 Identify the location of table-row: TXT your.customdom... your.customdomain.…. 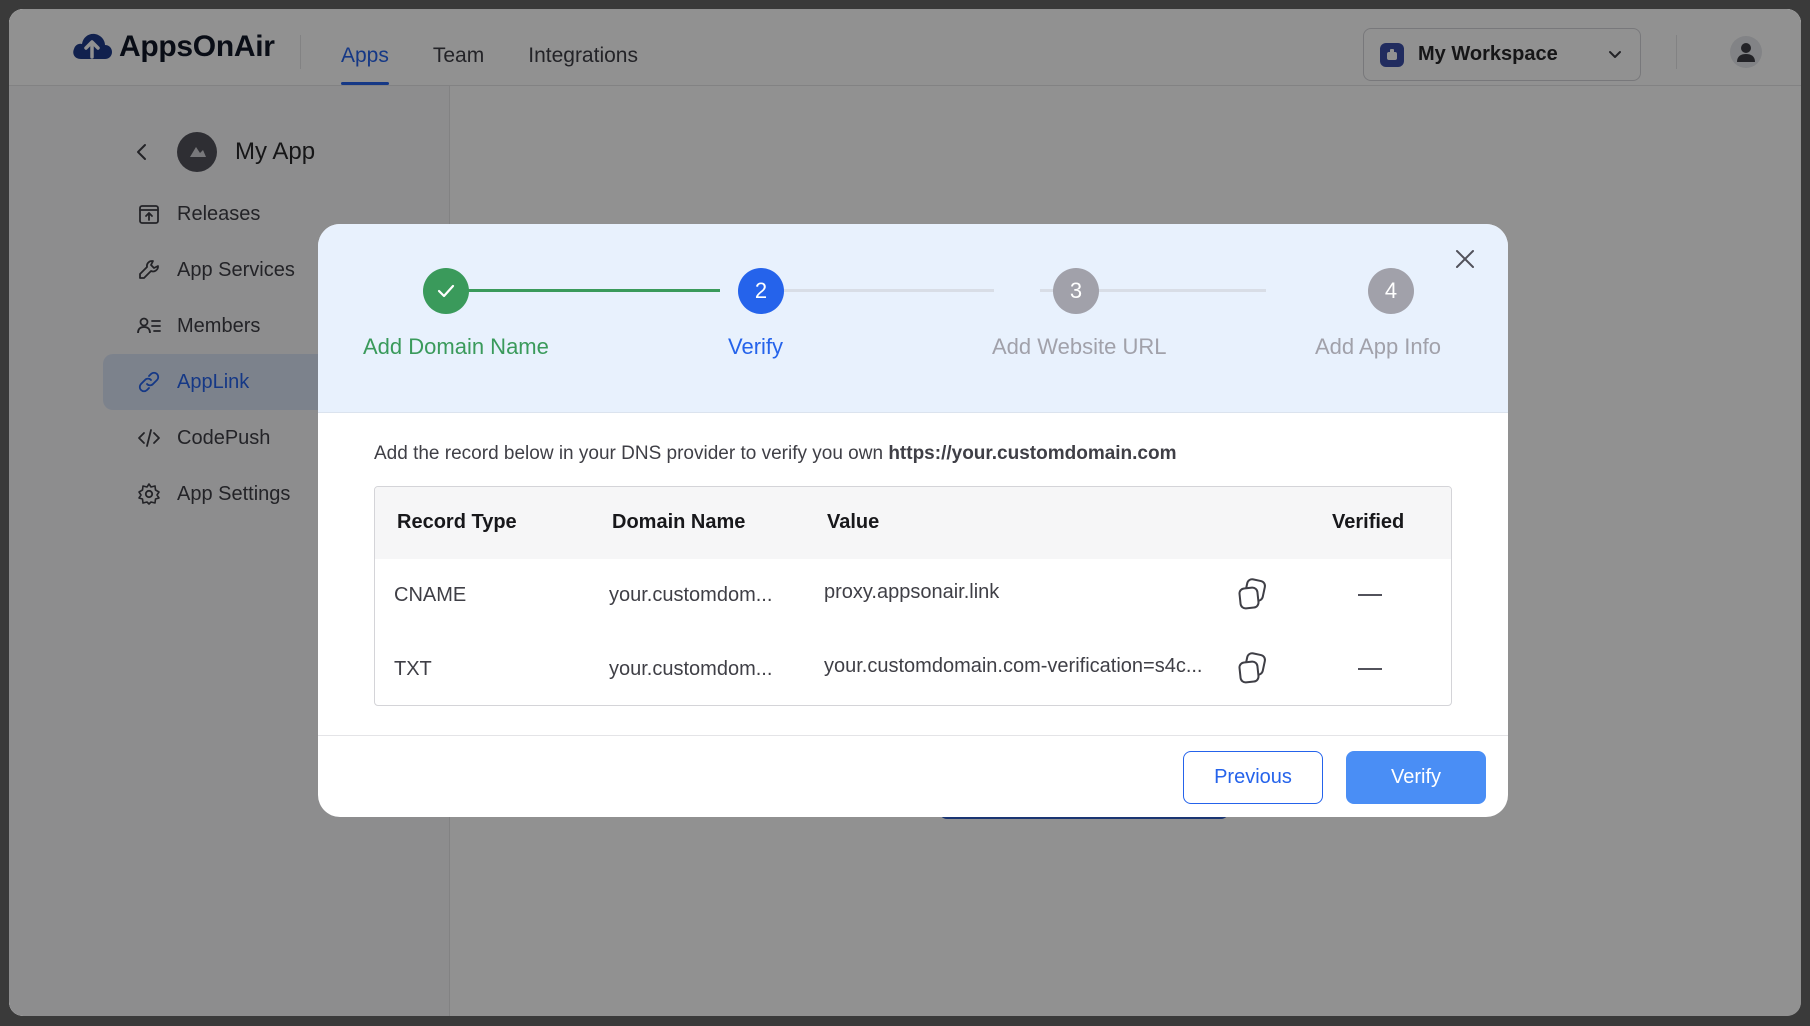
(913, 669).